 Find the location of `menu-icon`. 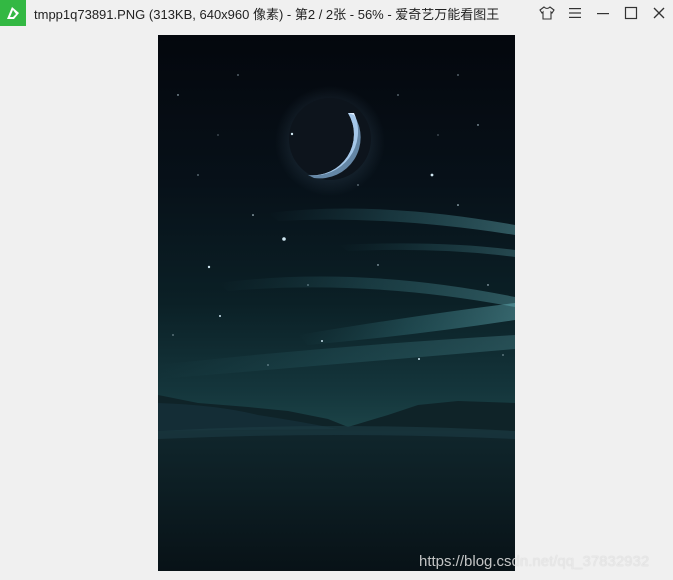

menu-icon is located at coordinates (575, 13).